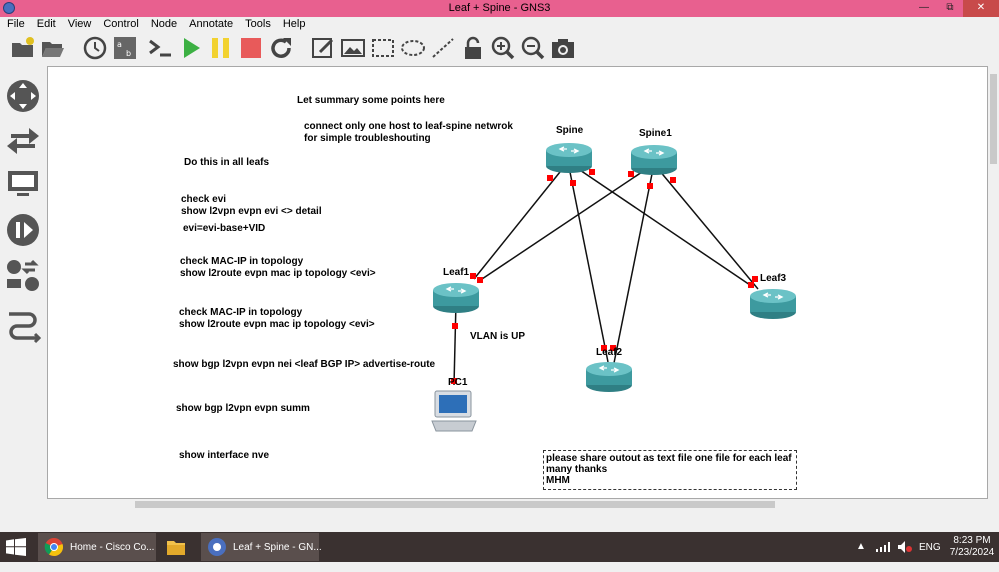 This screenshot has width=999, height=572. Describe the element at coordinates (293, 23) in the screenshot. I see `menu-help: Help` at that location.